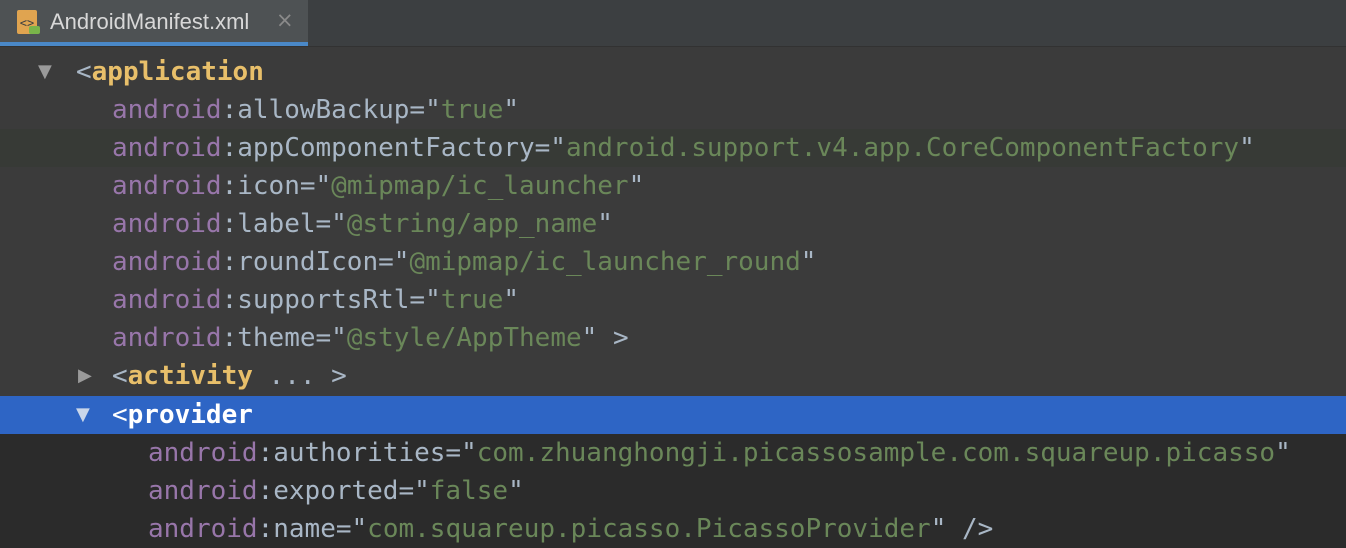 This screenshot has width=1346, height=548. What do you see at coordinates (336, 491) in the screenshot?
I see `attr-exported: android:exported="false"` at bounding box center [336, 491].